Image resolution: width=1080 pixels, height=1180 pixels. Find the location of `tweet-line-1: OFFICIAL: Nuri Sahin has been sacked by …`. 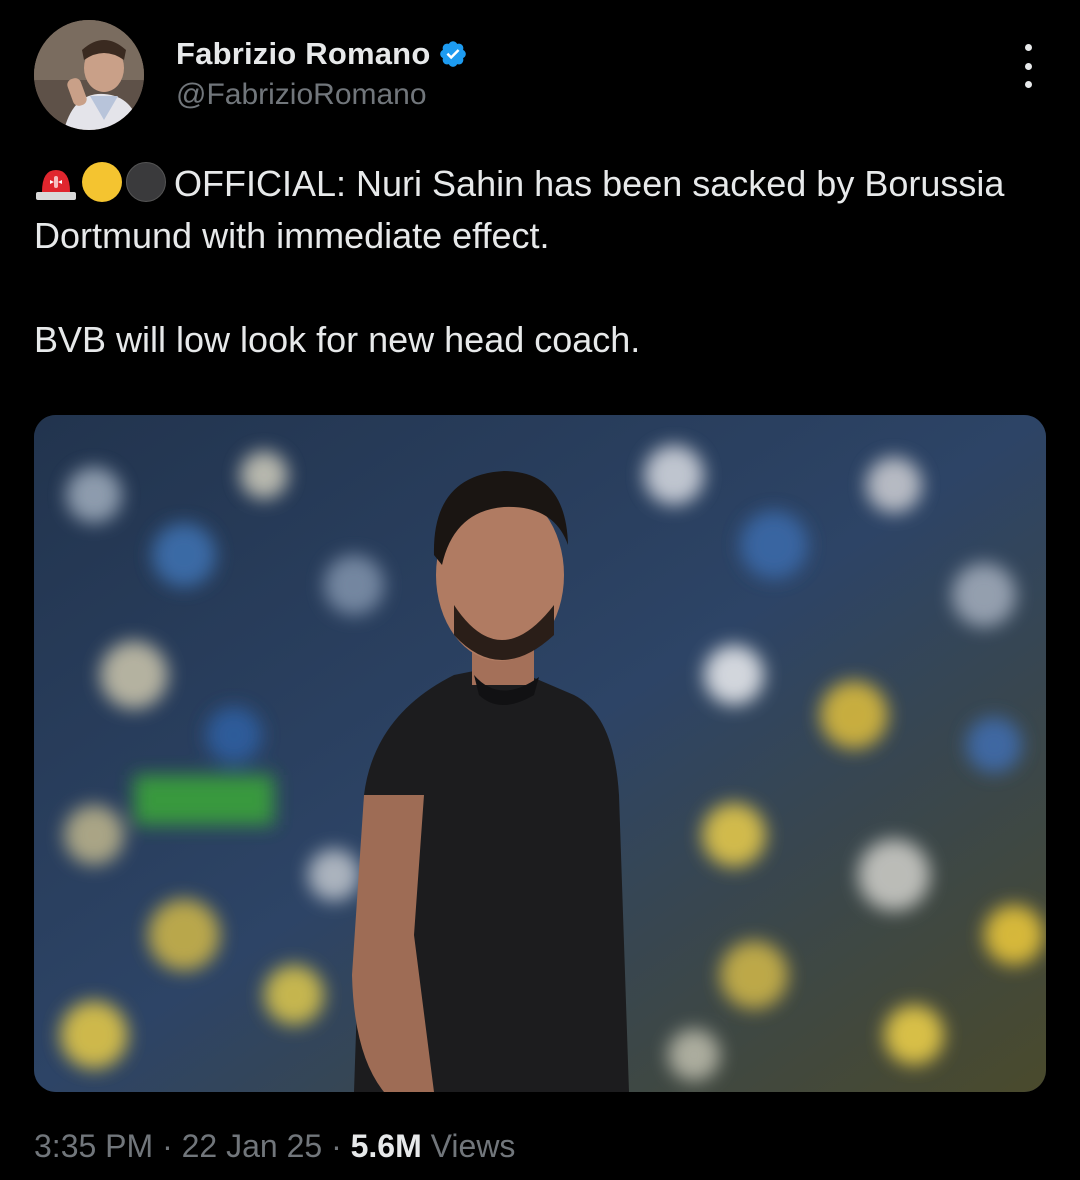

tweet-line-1: OFFICIAL: Nuri Sahin has been sacked by … is located at coordinates (519, 209).